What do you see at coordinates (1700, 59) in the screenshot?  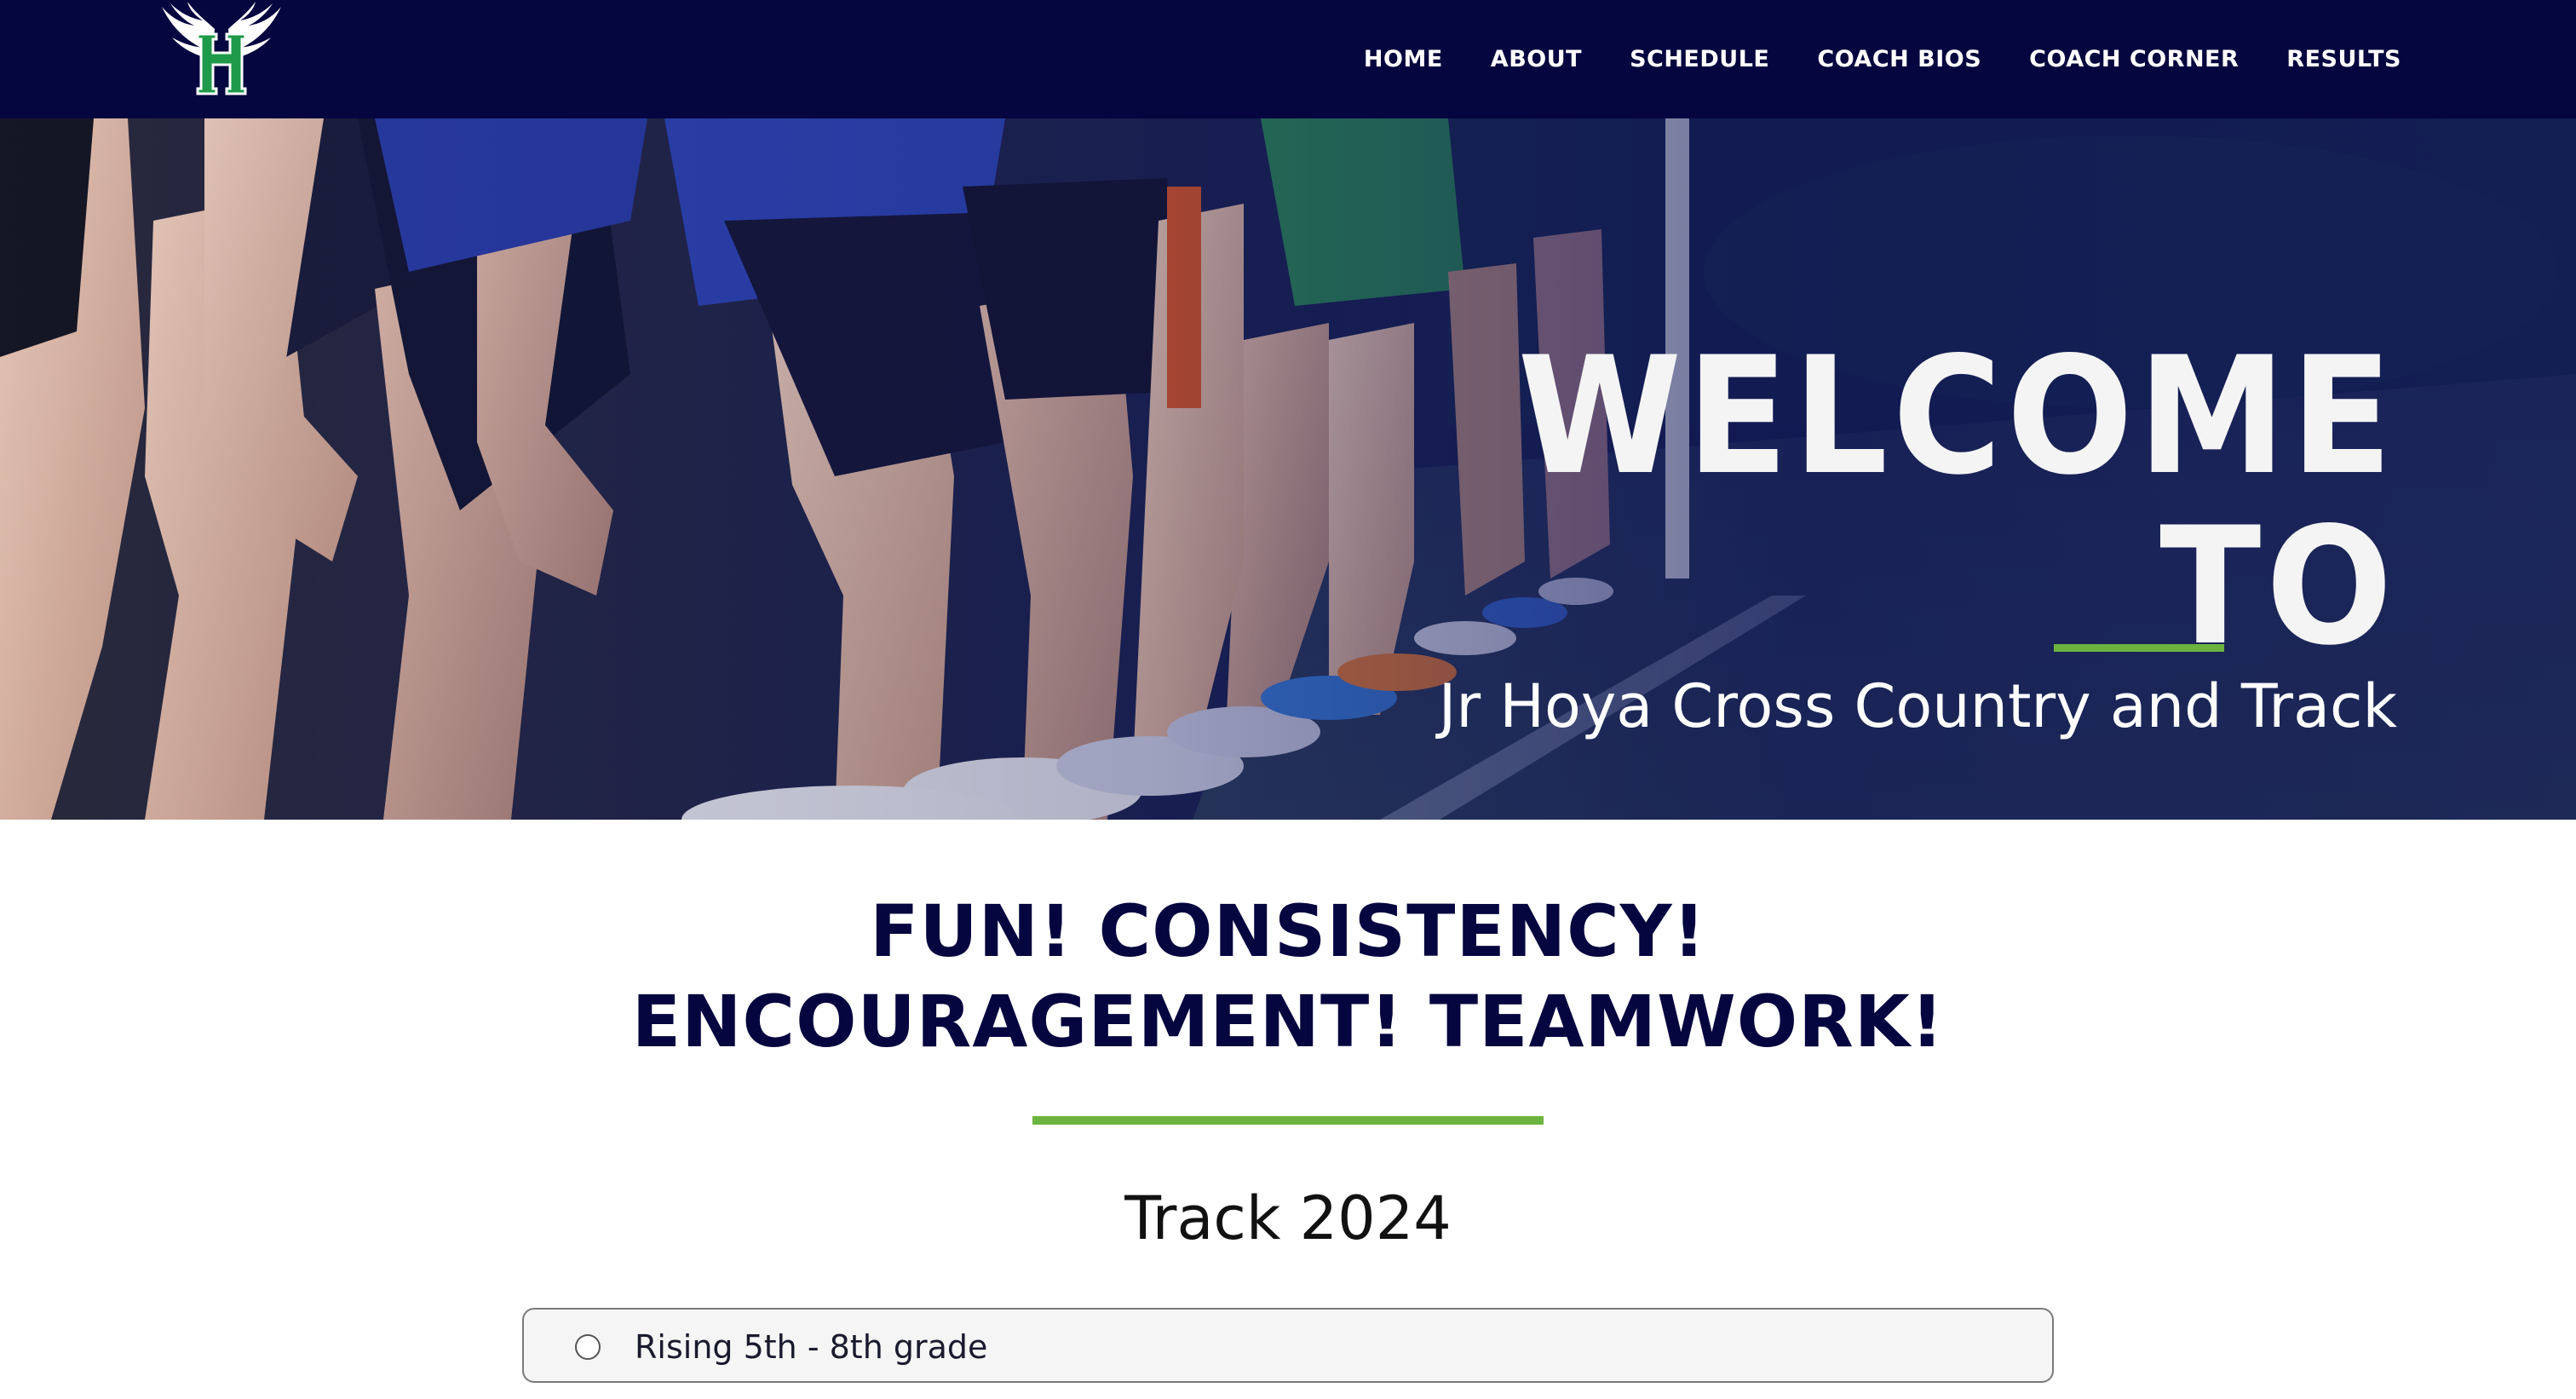 I see `nav-schedule: SCHEDULE` at bounding box center [1700, 59].